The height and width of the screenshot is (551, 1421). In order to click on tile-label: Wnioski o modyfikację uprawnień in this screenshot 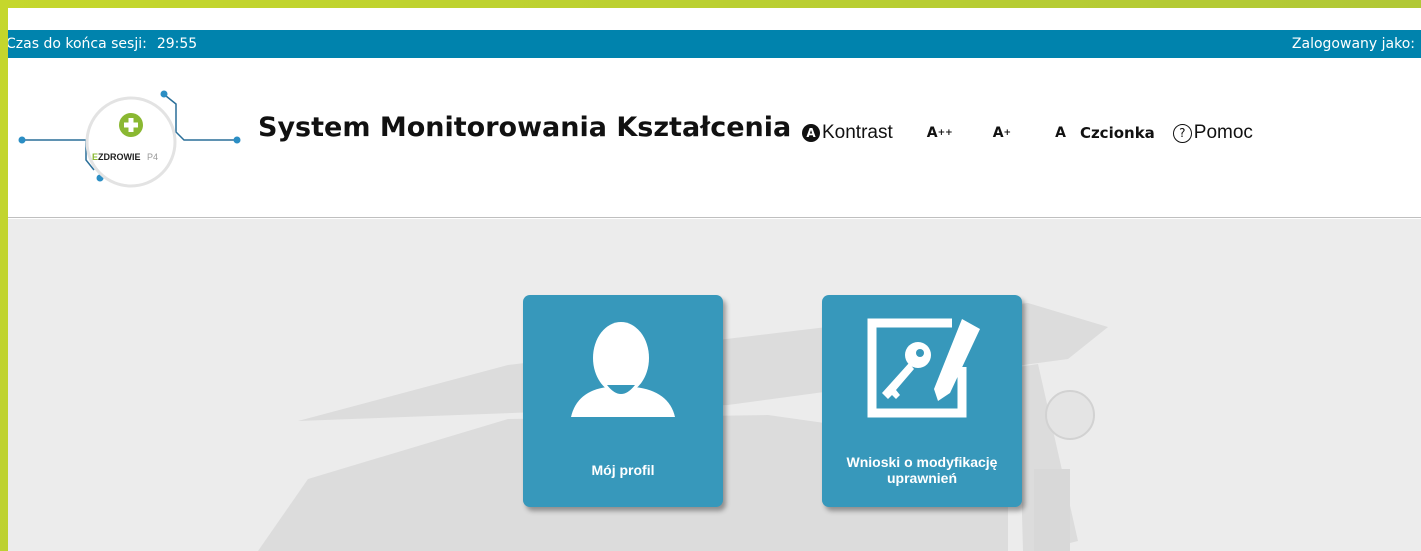, I will do `click(922, 470)`.